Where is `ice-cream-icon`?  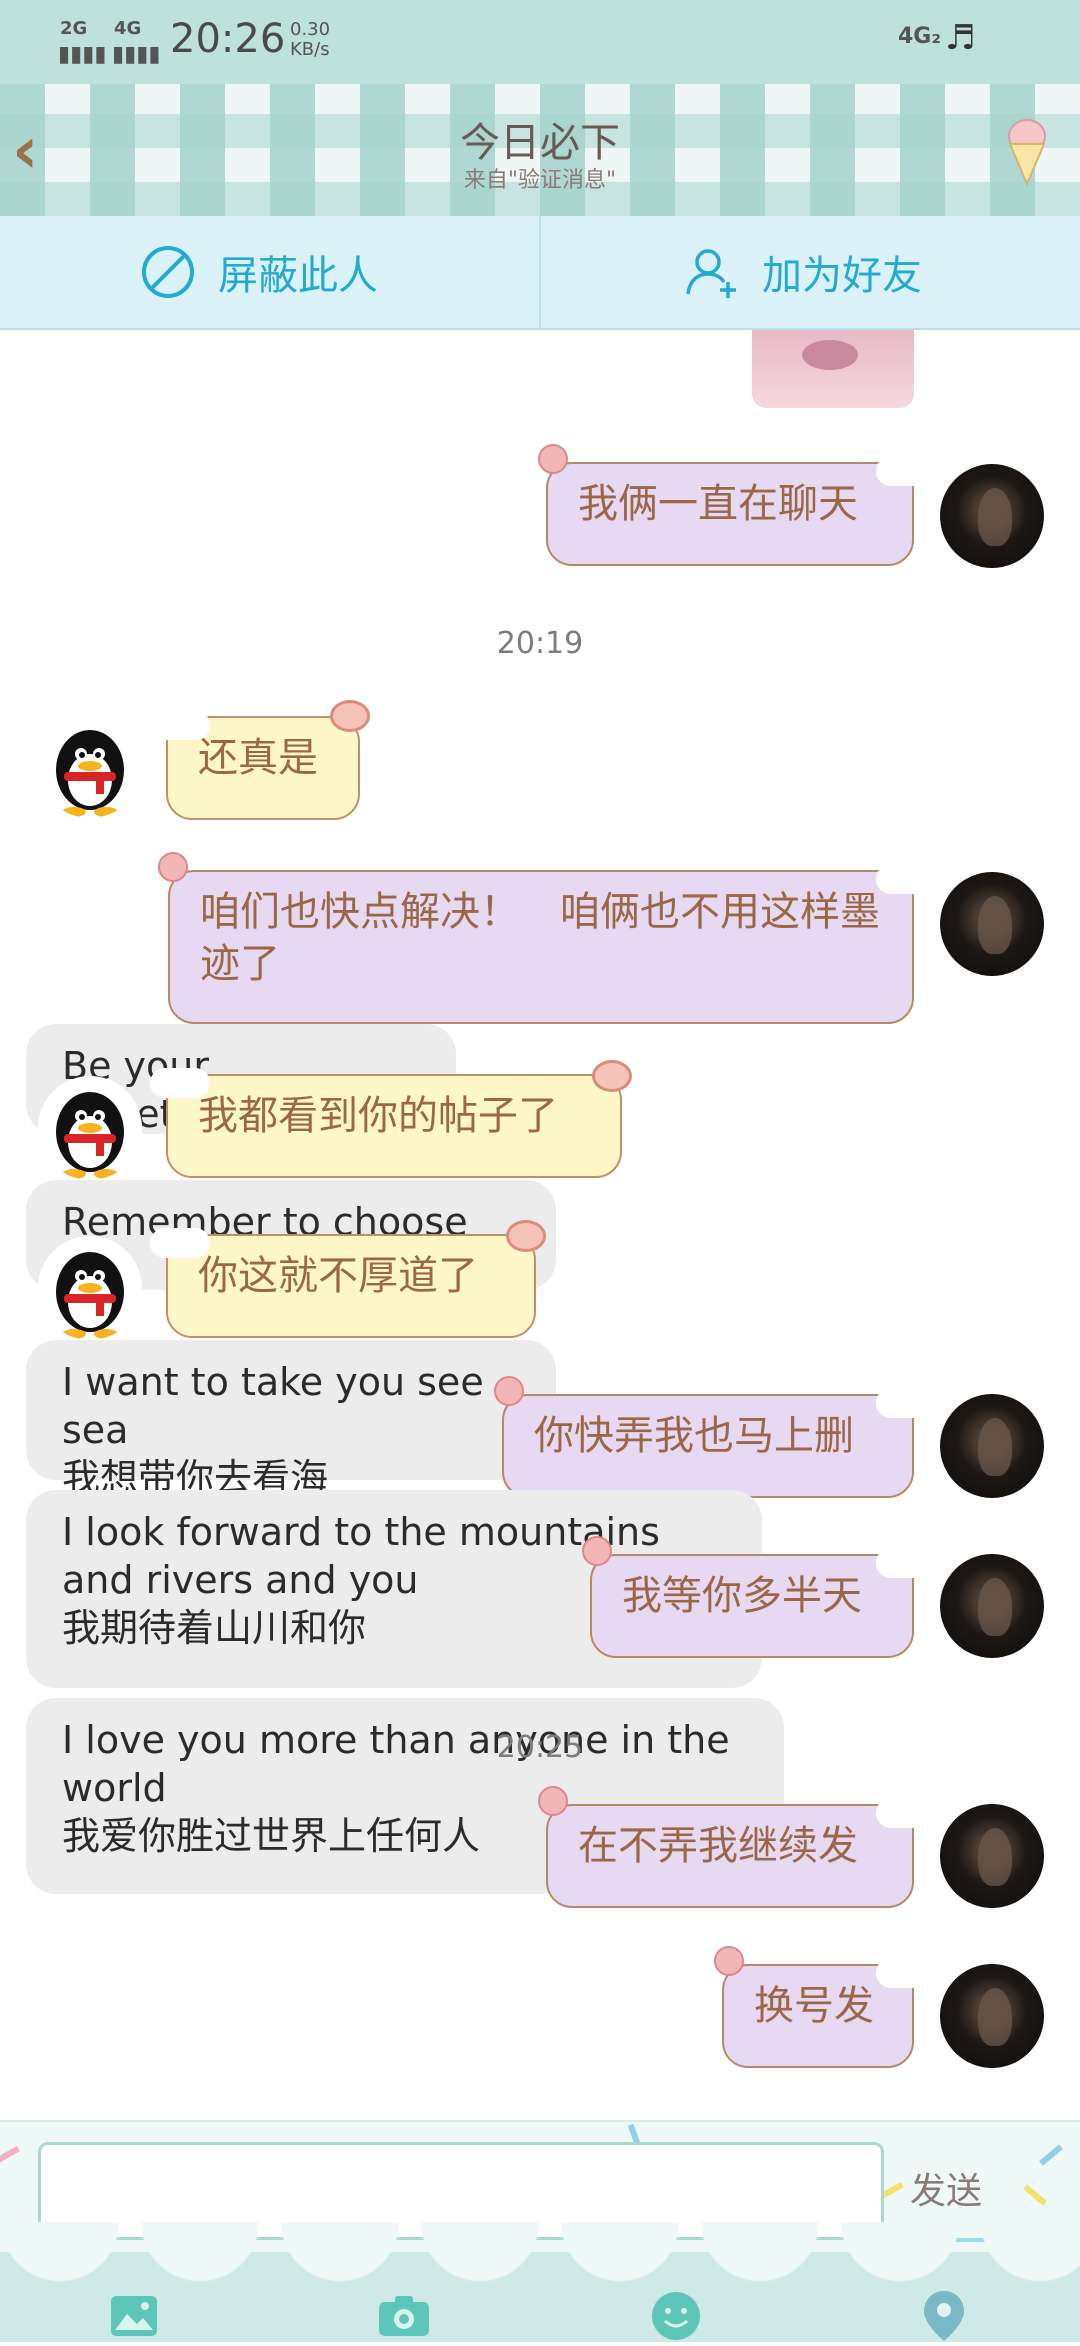 ice-cream-icon is located at coordinates (1027, 151).